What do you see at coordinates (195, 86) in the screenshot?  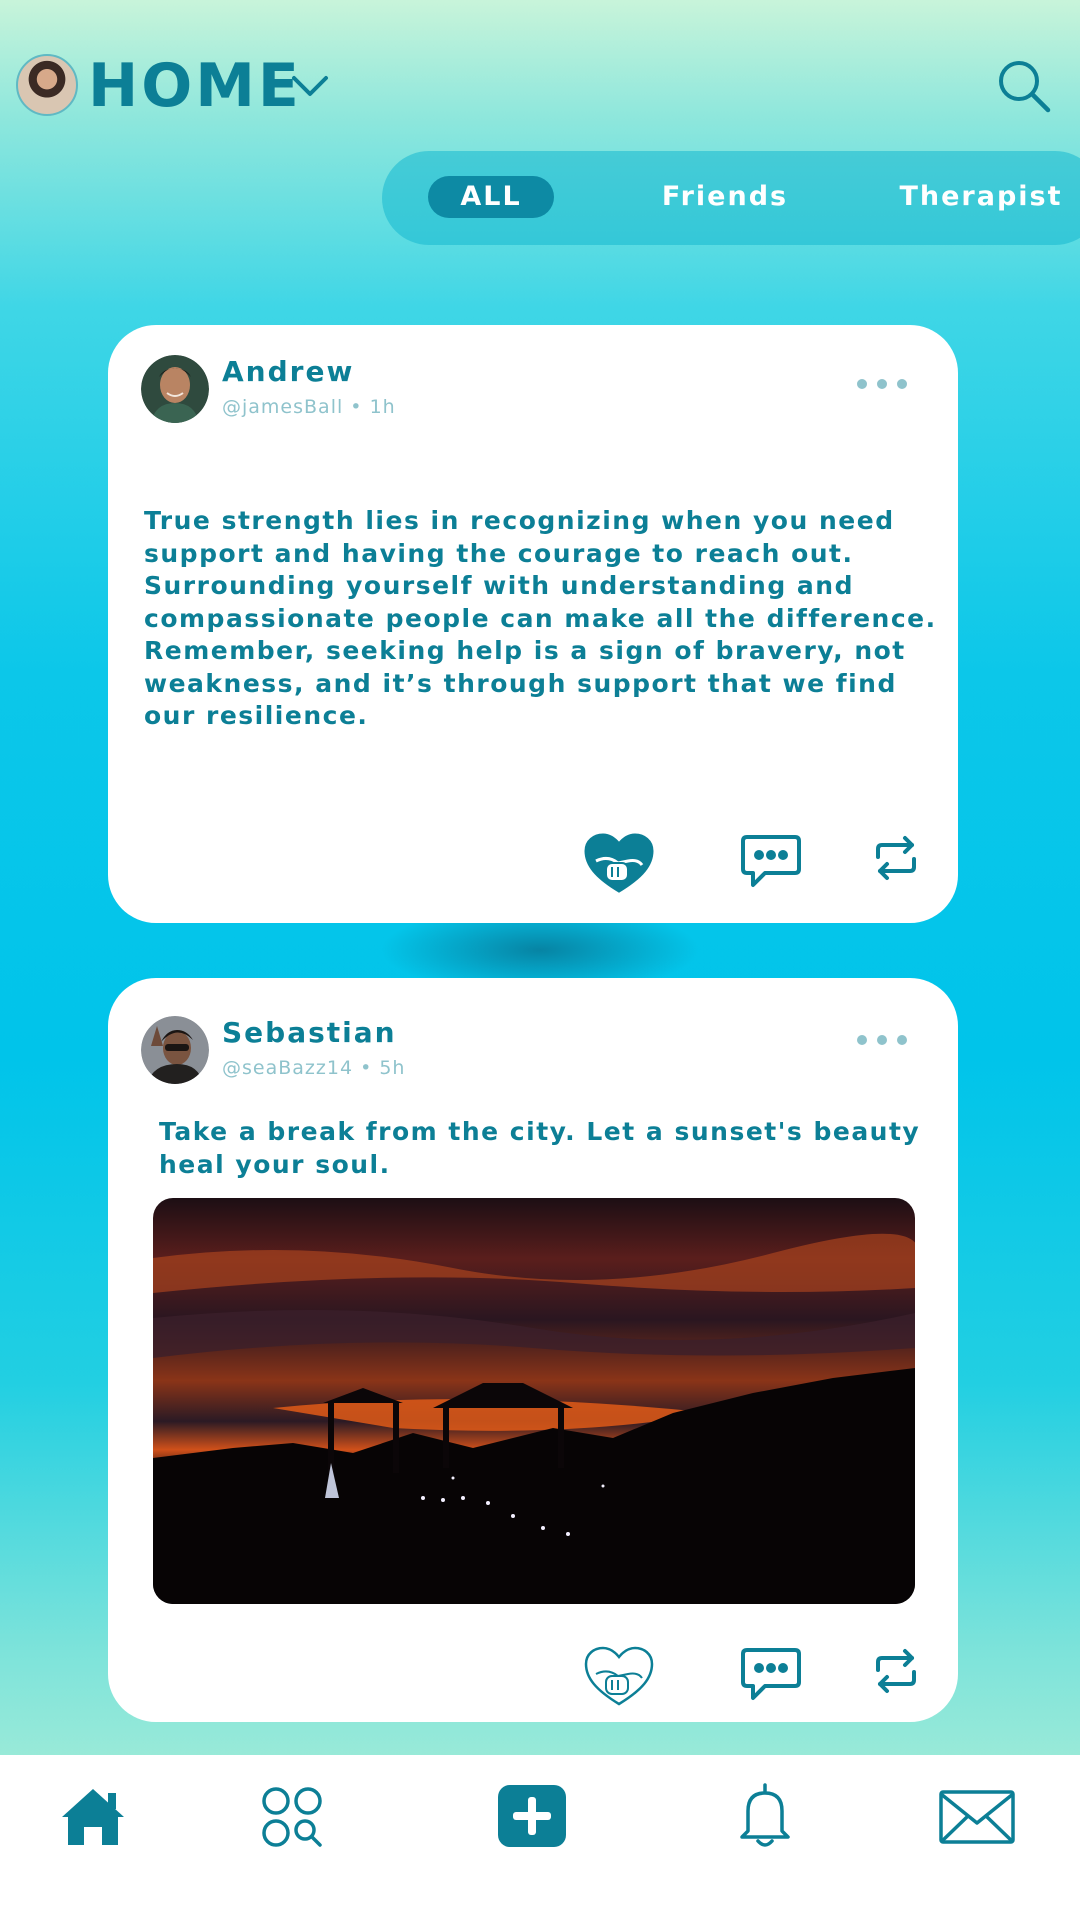 I see `page-title: HOME` at bounding box center [195, 86].